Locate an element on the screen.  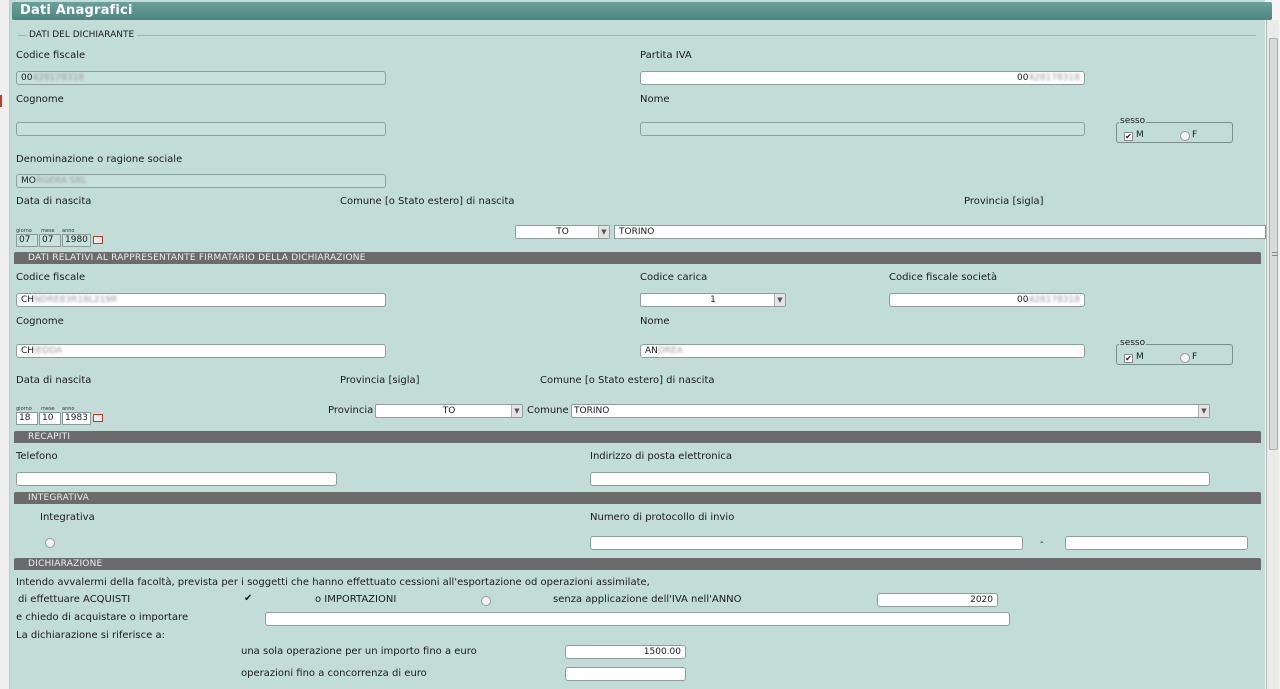
section-header-integrativa: INTEGRATIVA is located at coordinates (637, 498).